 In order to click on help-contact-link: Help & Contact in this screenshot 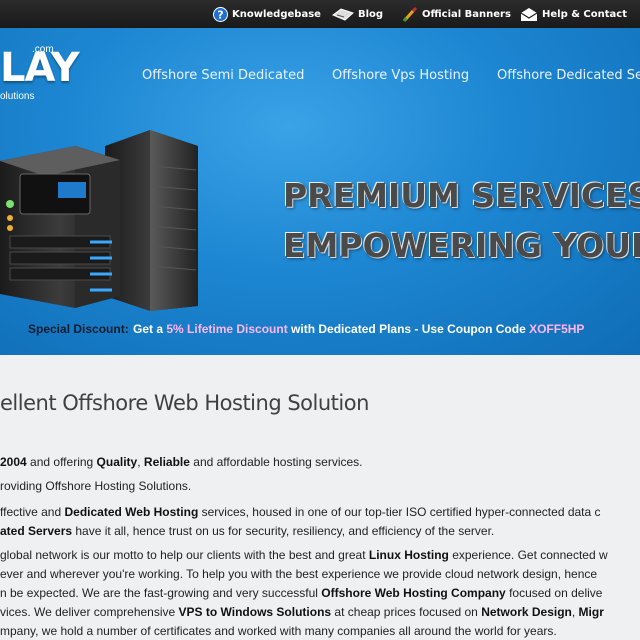, I will do `click(573, 14)`.